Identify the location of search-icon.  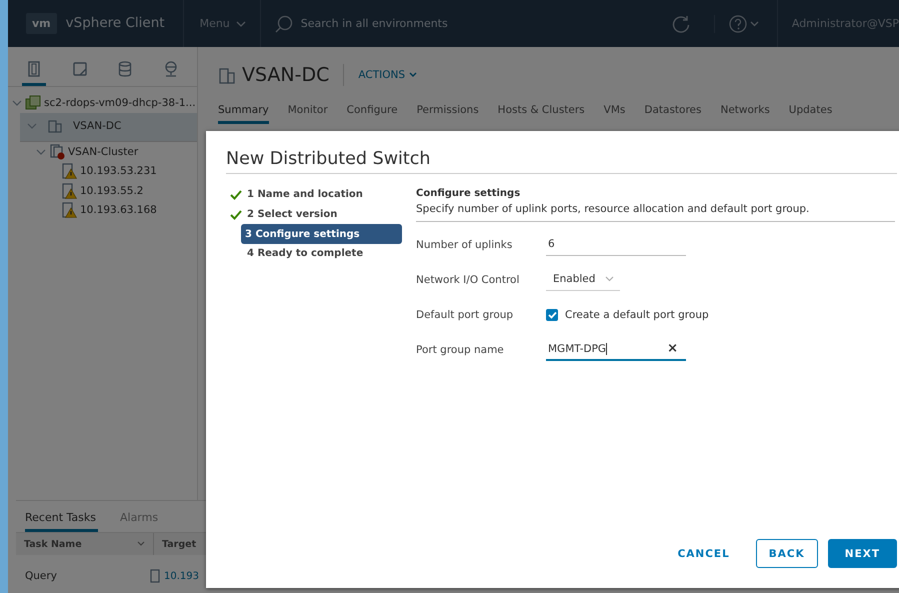
(283, 23).